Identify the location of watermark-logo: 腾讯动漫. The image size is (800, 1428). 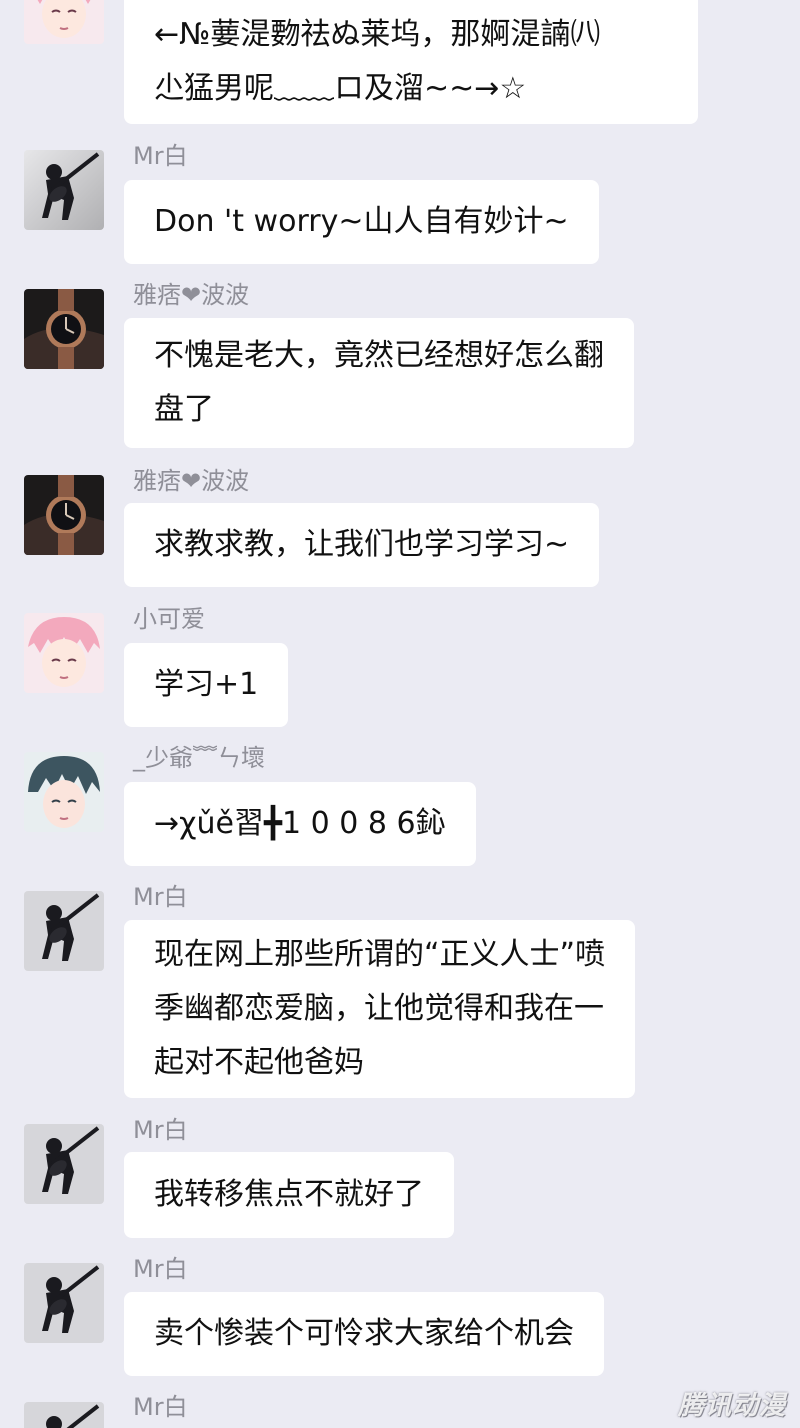
(731, 1406).